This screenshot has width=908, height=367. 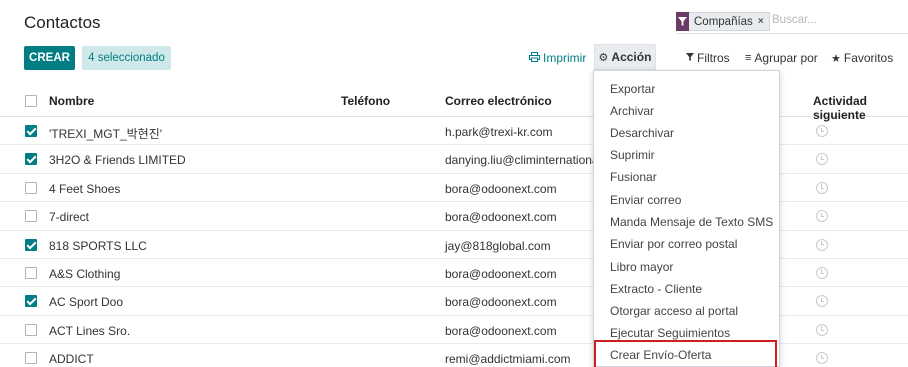 What do you see at coordinates (641, 267) in the screenshot?
I see `action-menu-item: Libro mayor` at bounding box center [641, 267].